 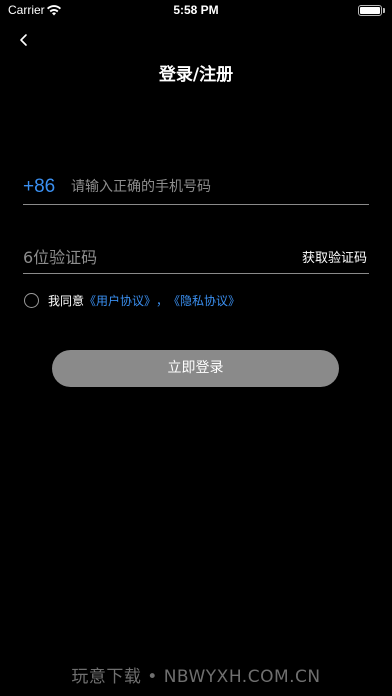 I want to click on verification-code-row: 获取验证码, so click(x=196, y=257).